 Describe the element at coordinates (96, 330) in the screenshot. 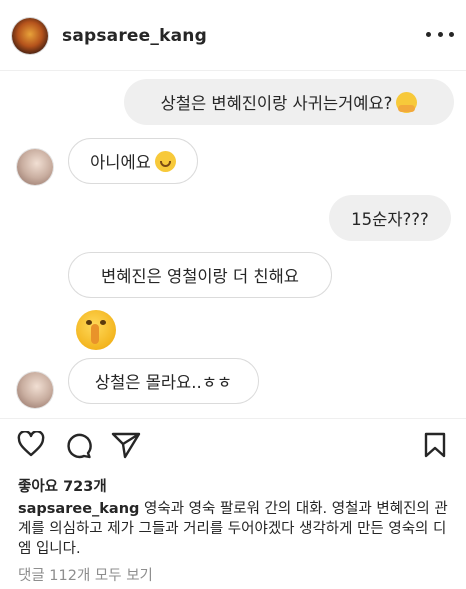

I see `shushing-face-emoji` at that location.